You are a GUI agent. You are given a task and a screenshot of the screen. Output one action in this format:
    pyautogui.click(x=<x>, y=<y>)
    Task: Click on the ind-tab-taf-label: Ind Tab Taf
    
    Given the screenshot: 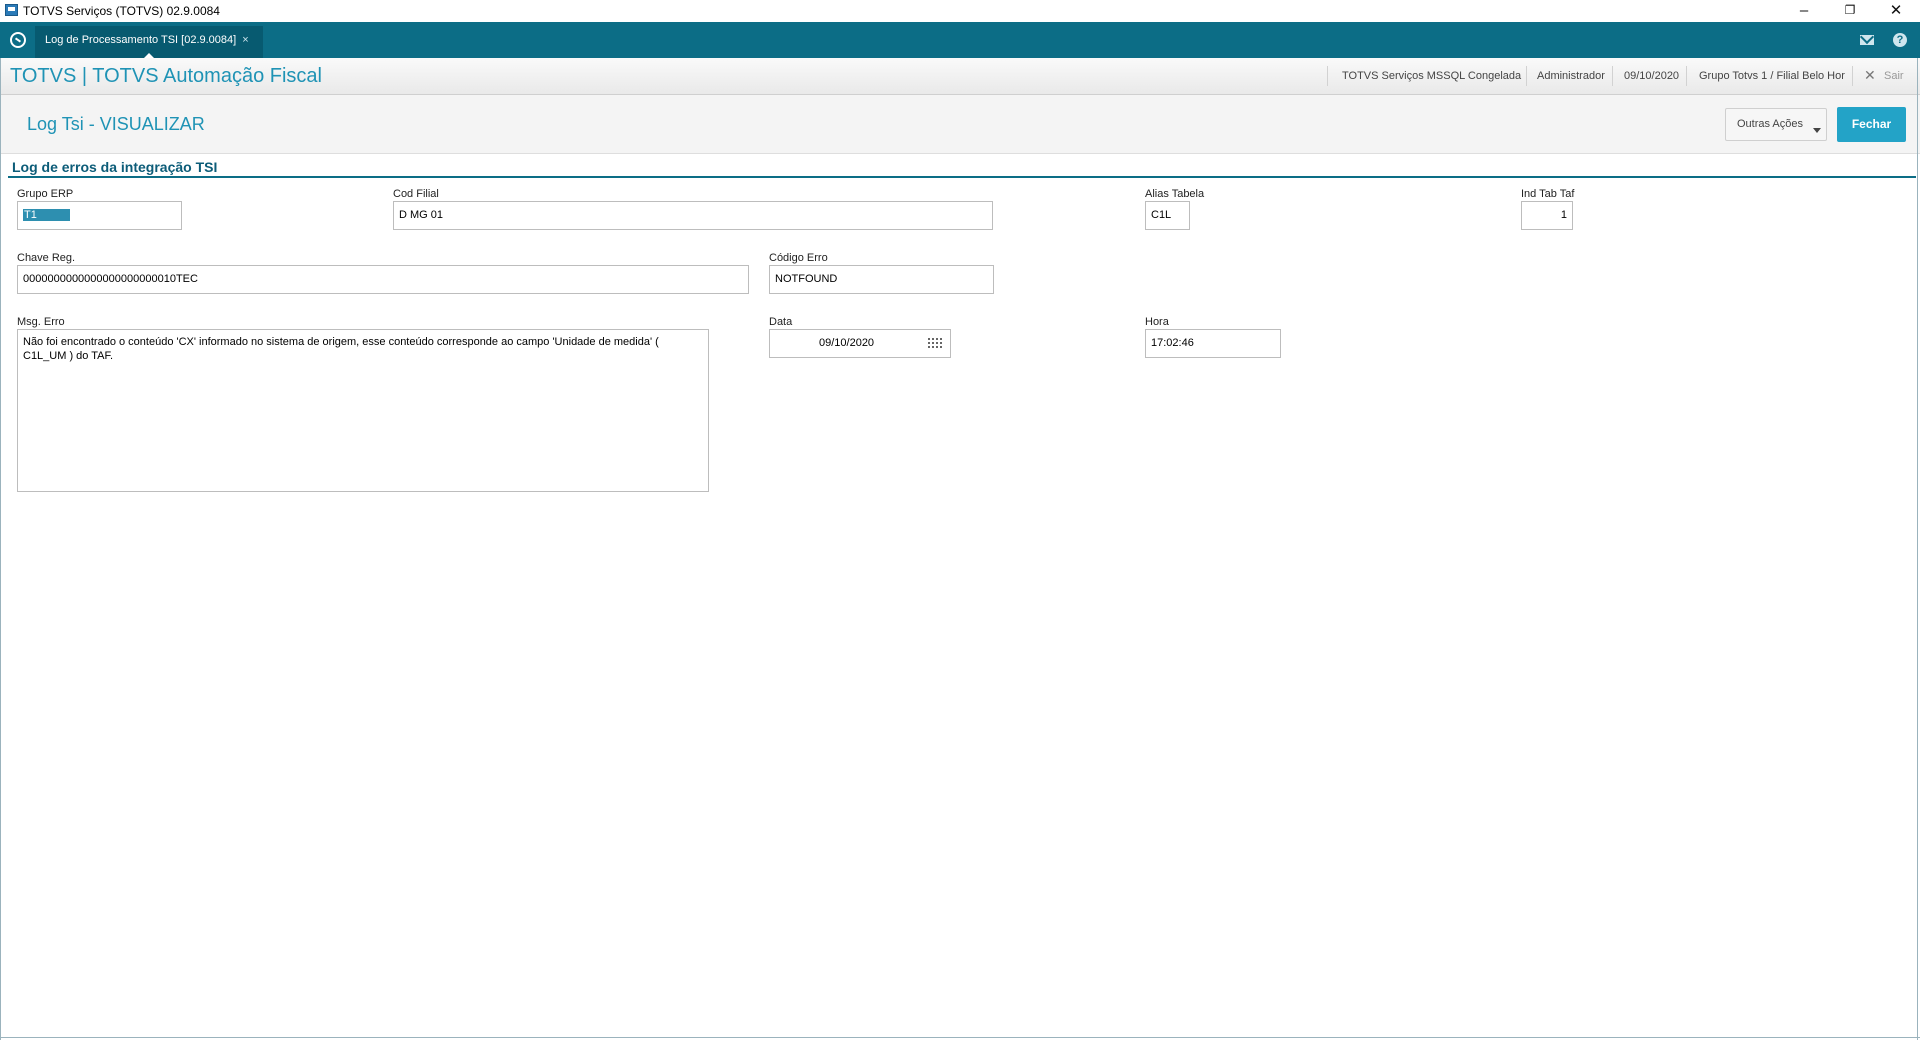 What is the action you would take?
    pyautogui.click(x=1548, y=194)
    